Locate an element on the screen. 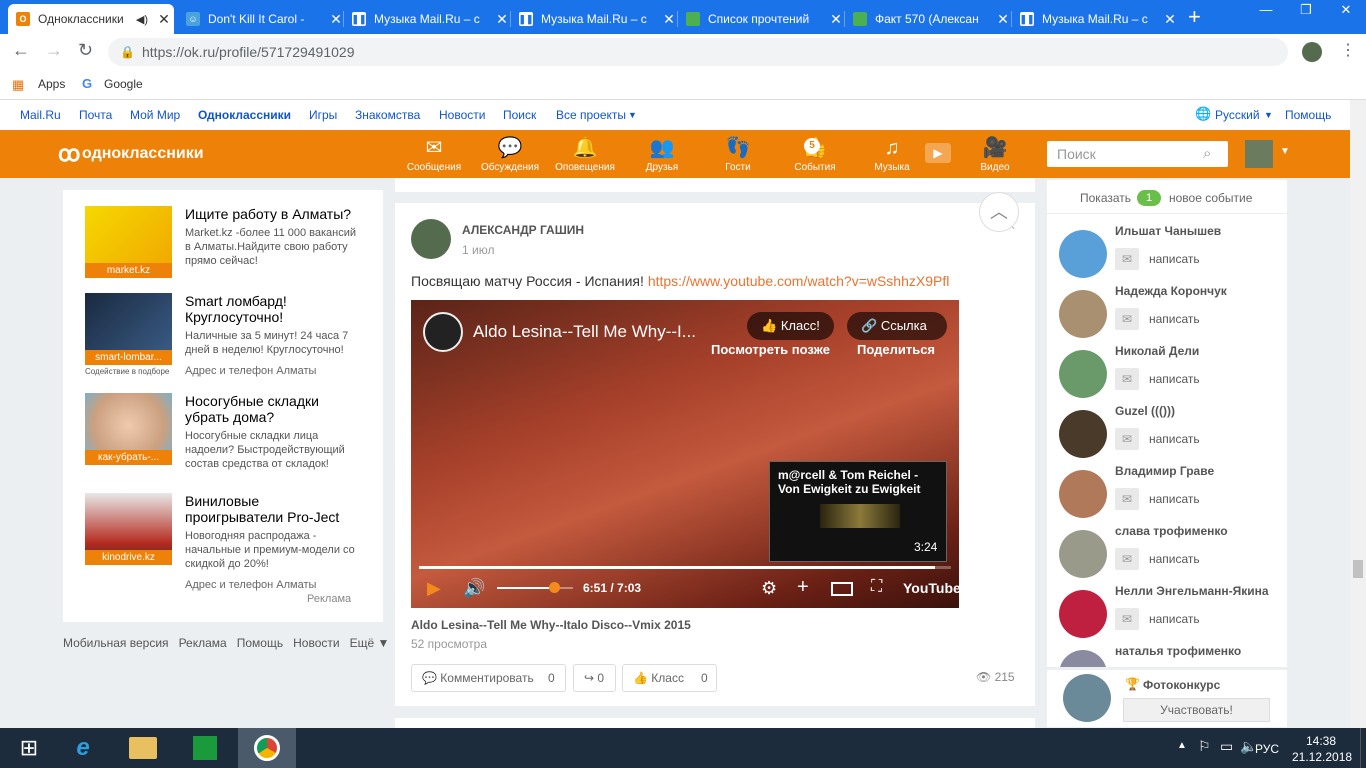  link-all-projects: Все проекты is located at coordinates (591, 115).